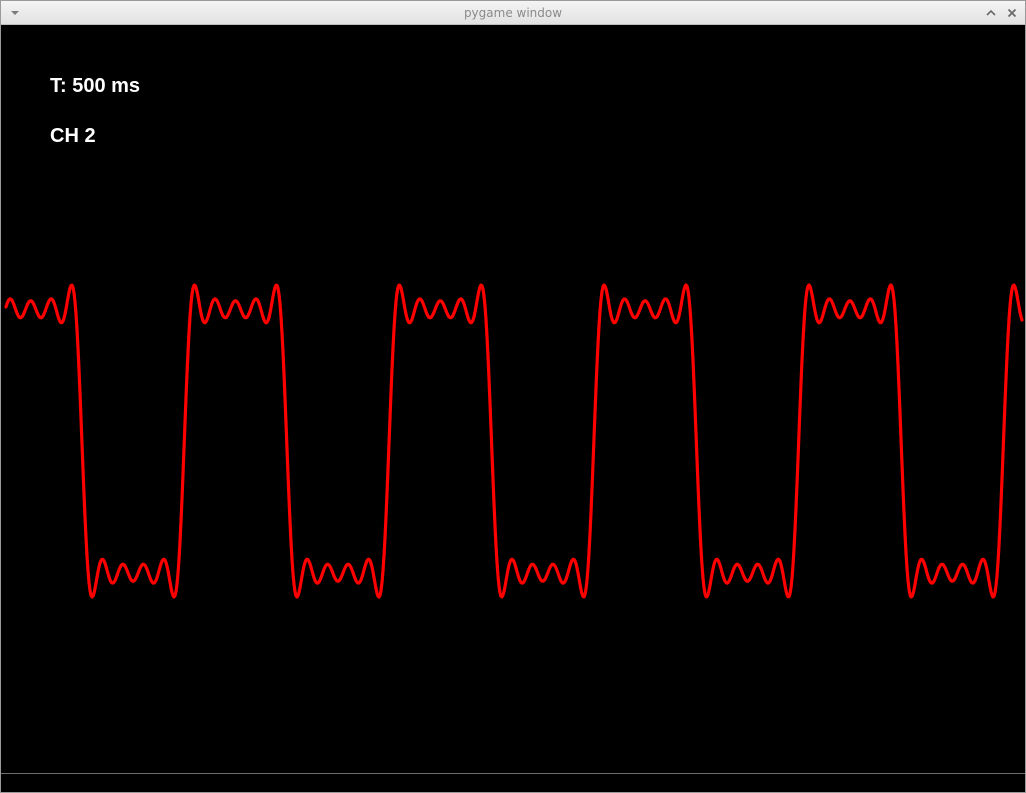  Describe the element at coordinates (73, 136) in the screenshot. I see `channel-readout: CH 2` at that location.